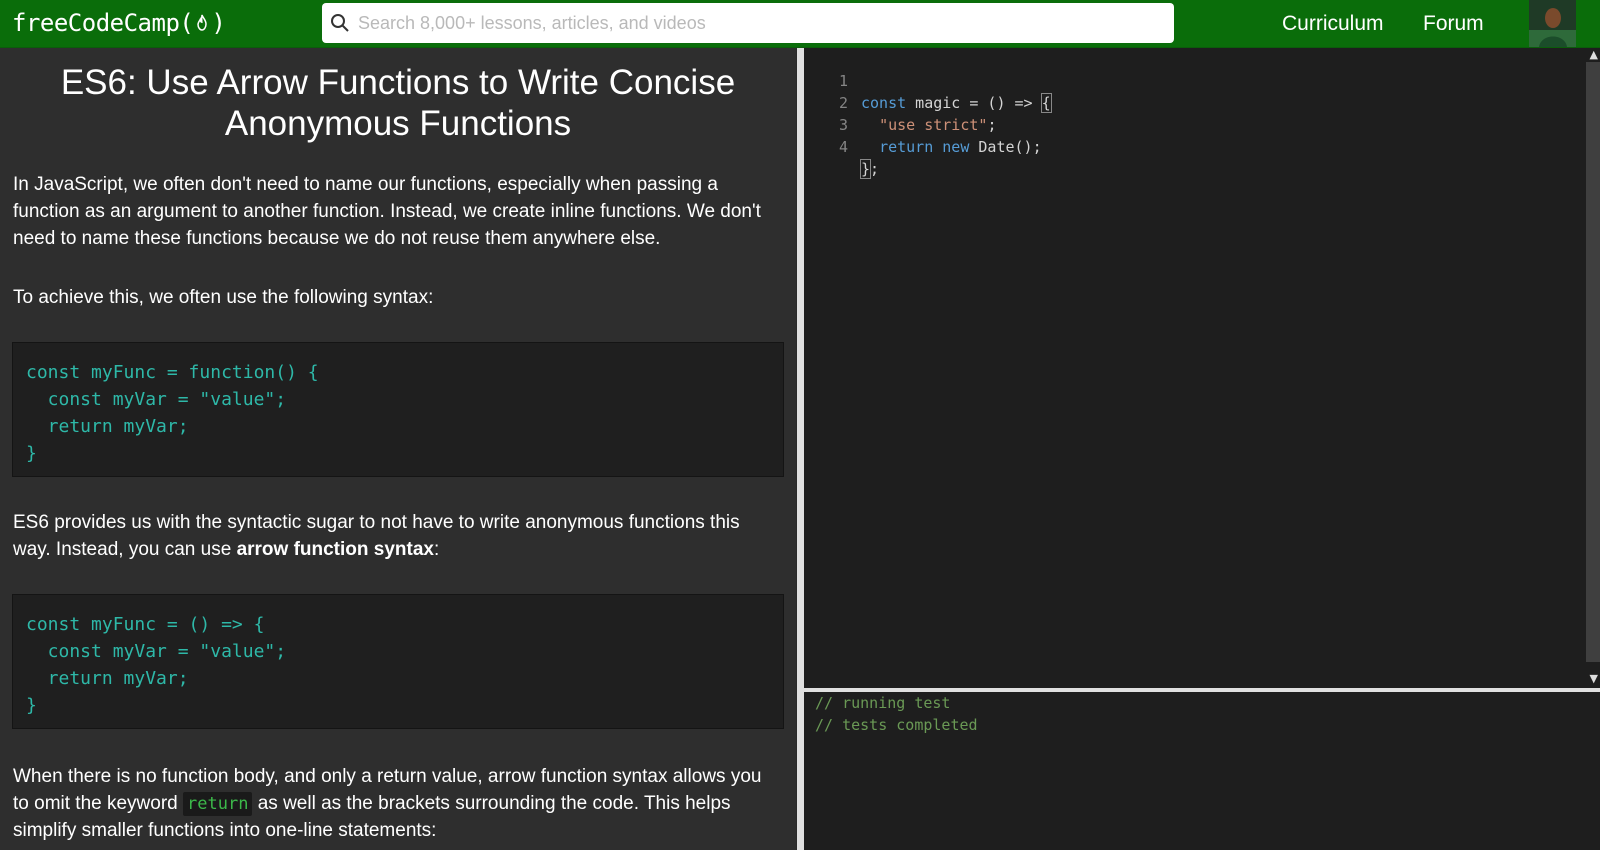 This screenshot has height=850, width=1600. I want to click on paragraph-arrow-colon: :, so click(436, 549).